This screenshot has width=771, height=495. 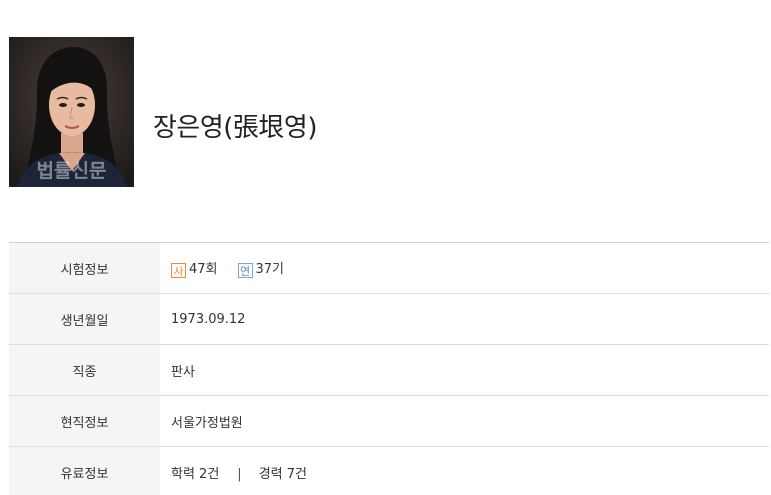 I want to click on row-label: 현직정보, so click(x=84, y=421).